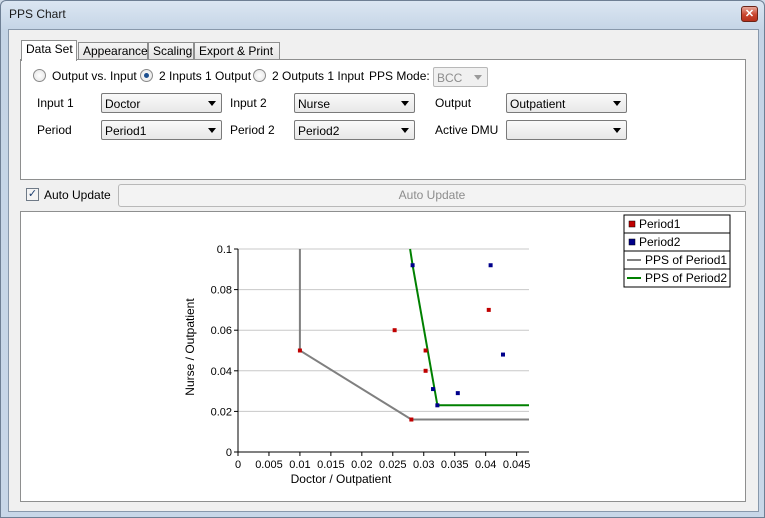 The image size is (765, 518). What do you see at coordinates (32, 194) in the screenshot?
I see `auto-update-checkbox: ✓` at bounding box center [32, 194].